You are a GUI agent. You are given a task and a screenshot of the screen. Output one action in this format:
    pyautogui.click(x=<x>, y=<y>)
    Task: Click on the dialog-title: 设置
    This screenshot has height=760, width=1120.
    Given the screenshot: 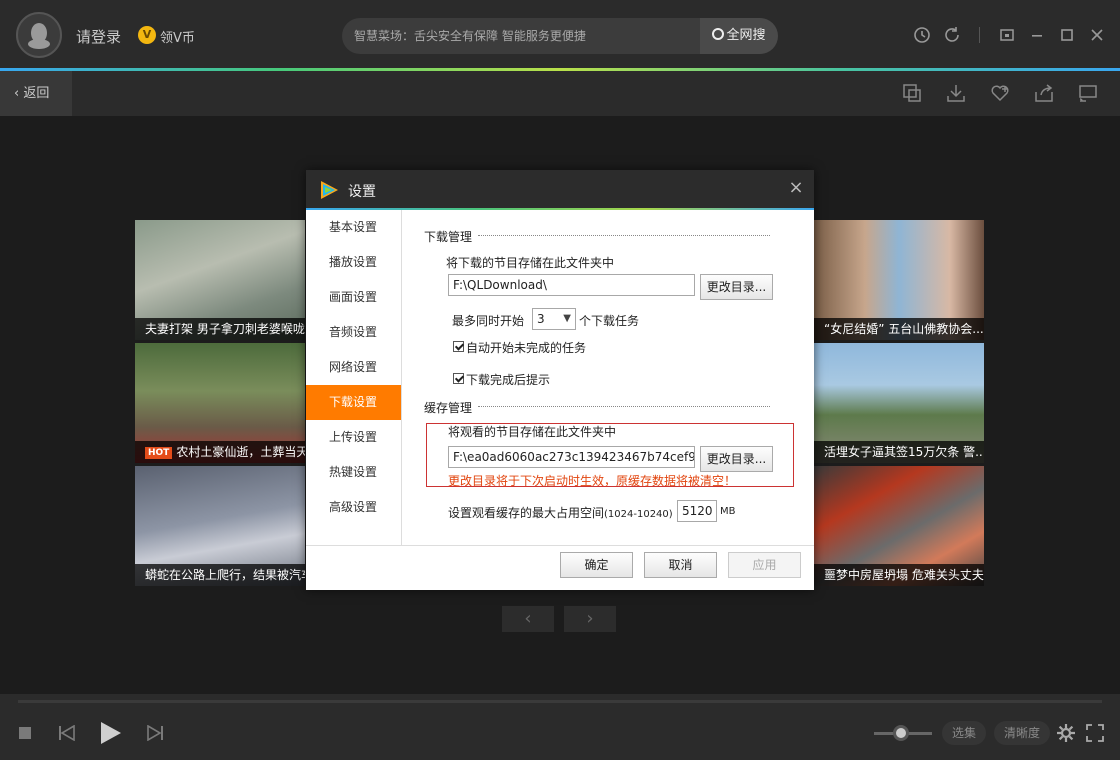 What is the action you would take?
    pyautogui.click(x=362, y=192)
    